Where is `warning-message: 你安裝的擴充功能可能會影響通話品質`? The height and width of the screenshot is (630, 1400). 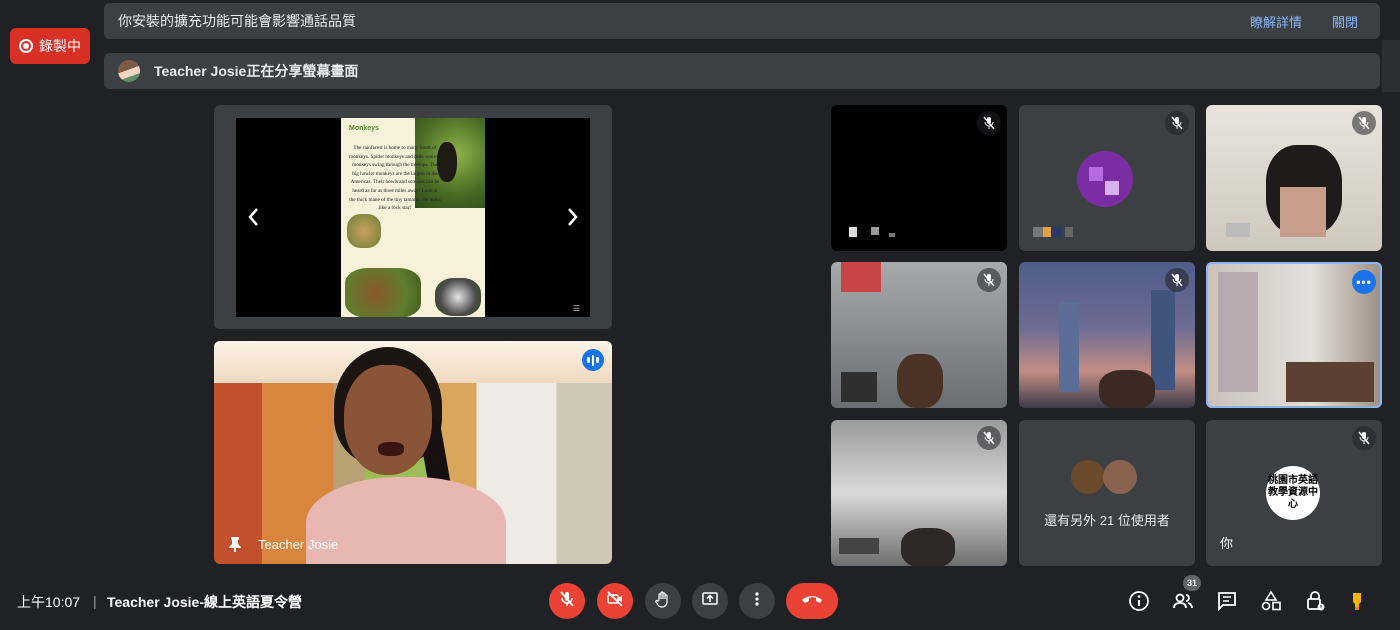 warning-message: 你安裝的擴充功能可能會影響通話品質 is located at coordinates (237, 21).